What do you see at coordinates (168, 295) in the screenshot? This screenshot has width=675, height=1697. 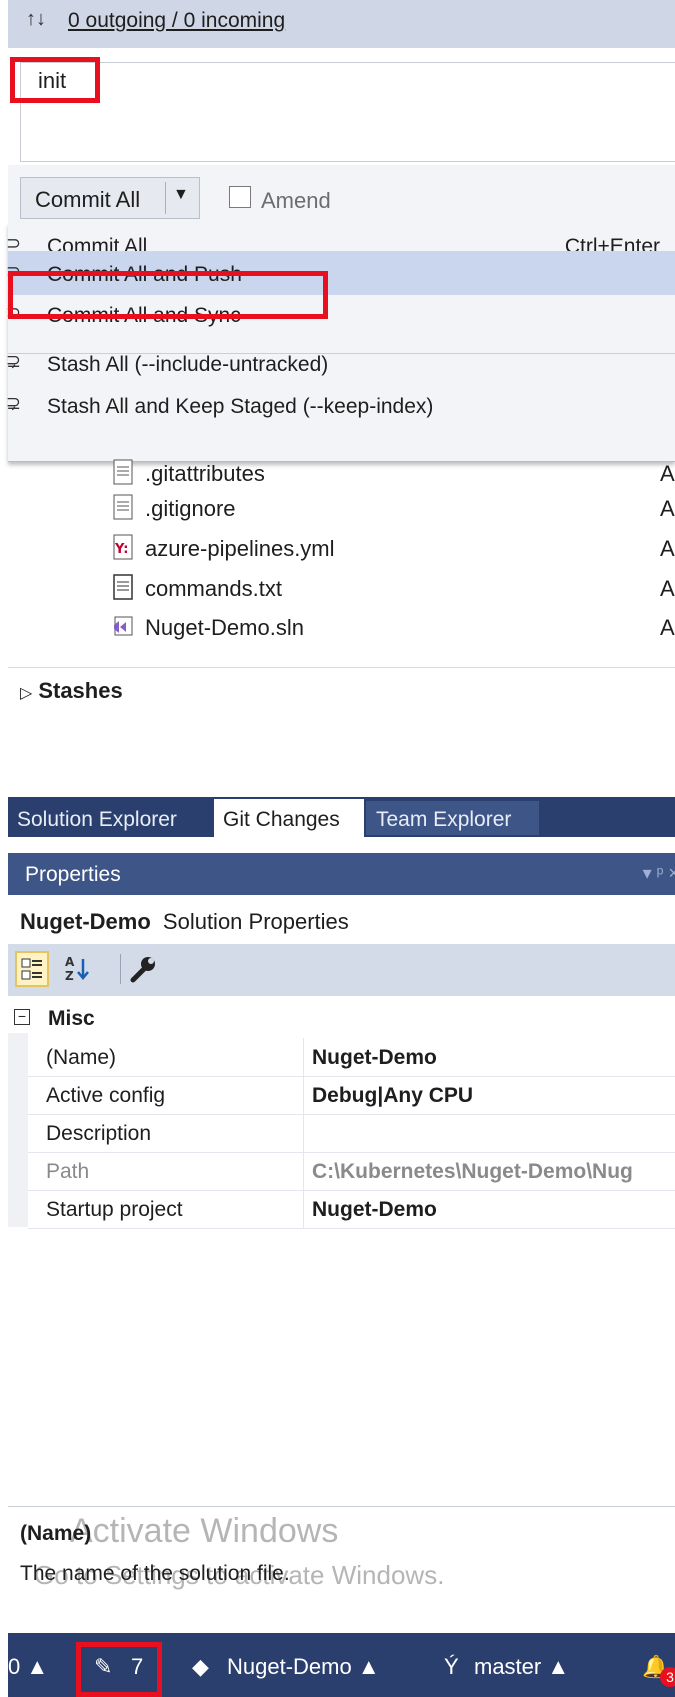 I see `highlight-commit-and-push` at bounding box center [168, 295].